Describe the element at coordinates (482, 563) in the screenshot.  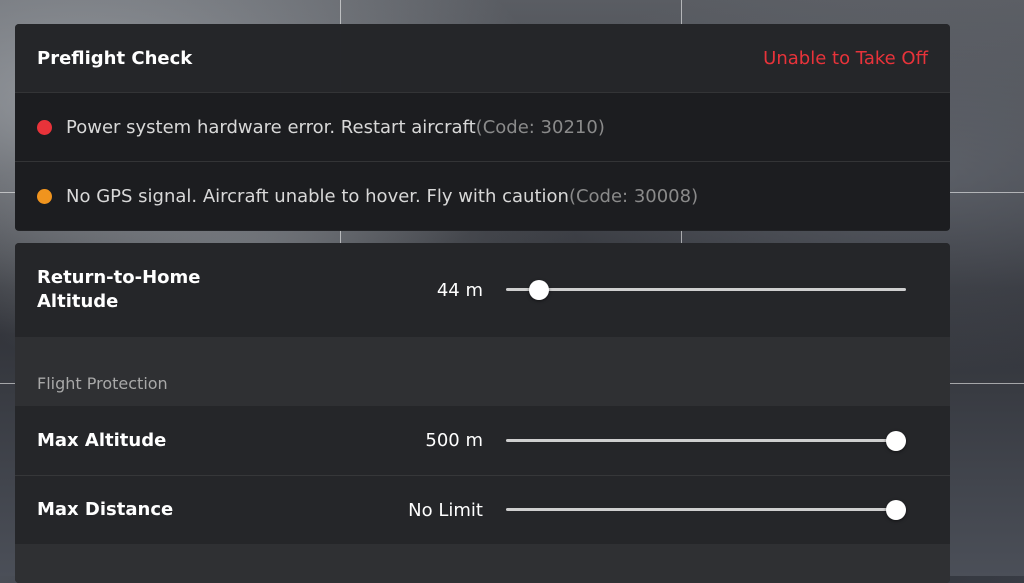
I see `panel-footer` at that location.